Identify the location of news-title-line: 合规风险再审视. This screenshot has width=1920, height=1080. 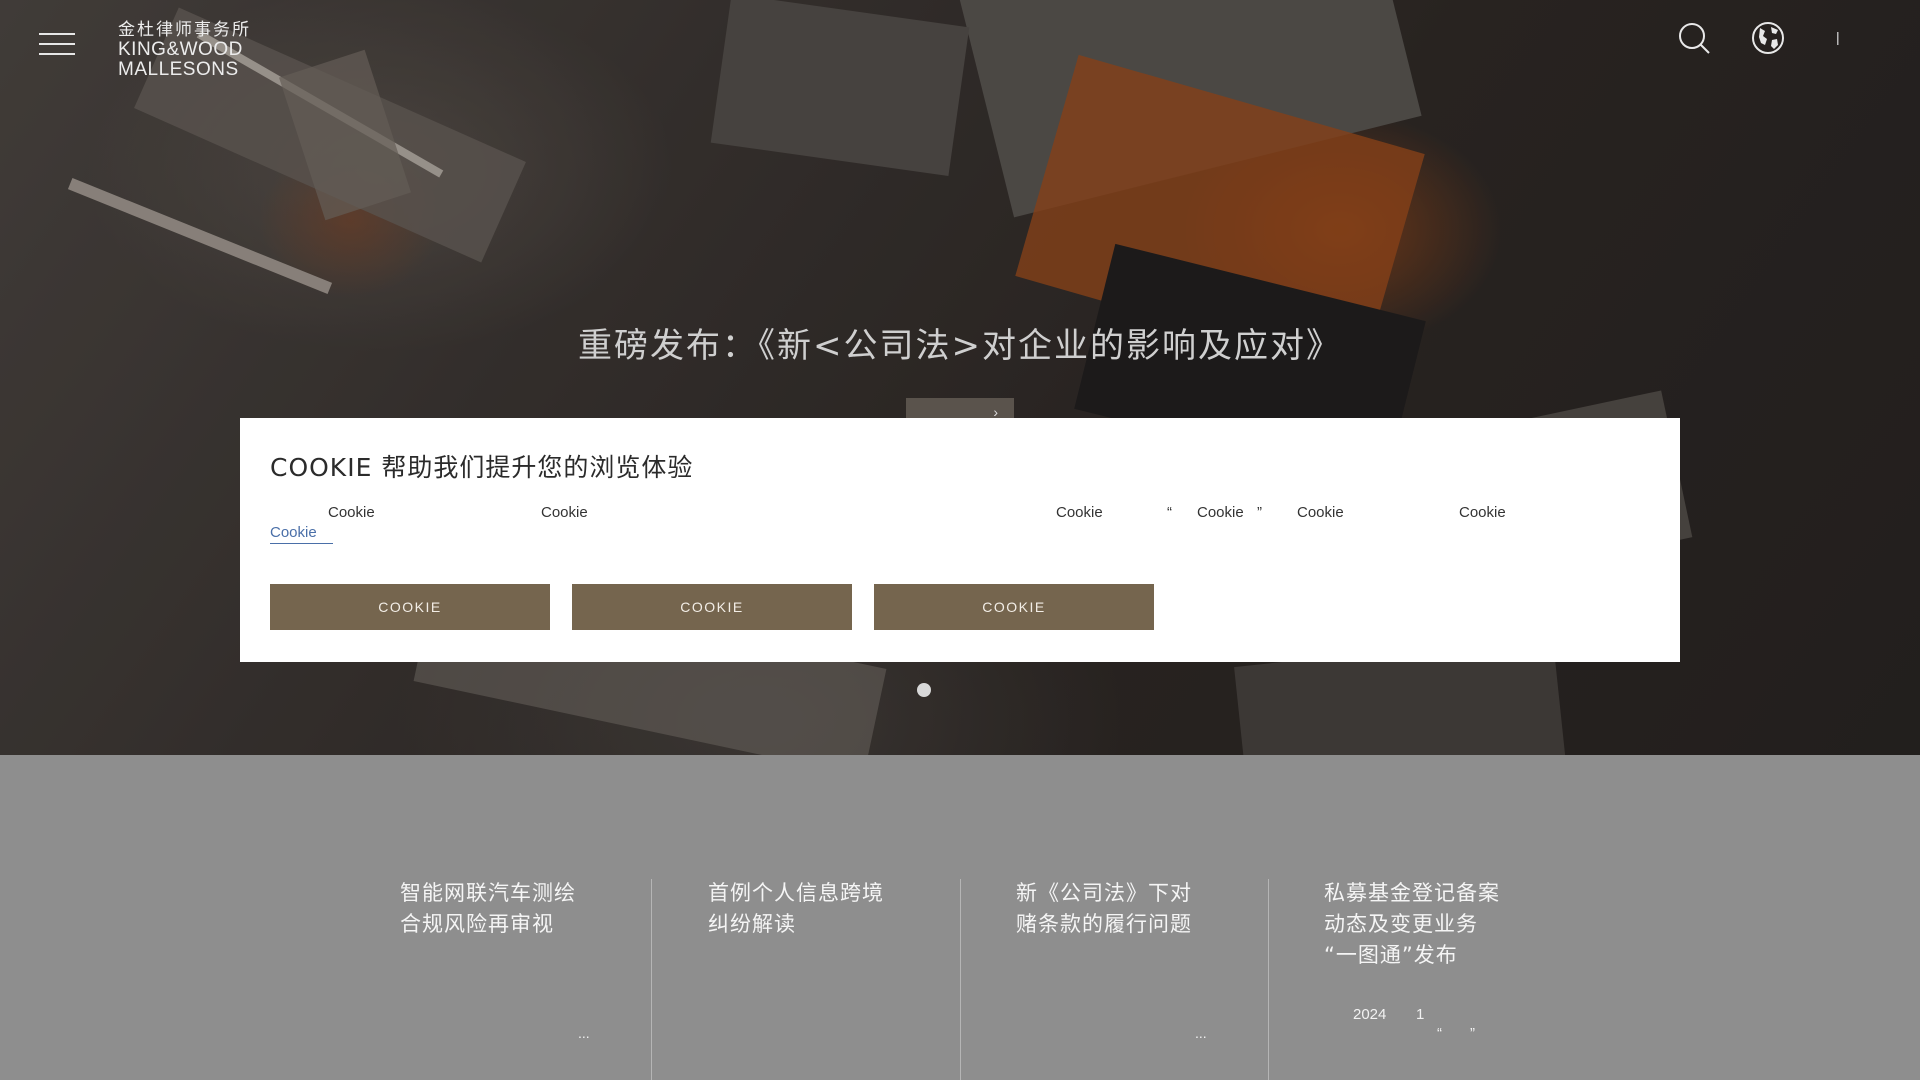
(477, 924).